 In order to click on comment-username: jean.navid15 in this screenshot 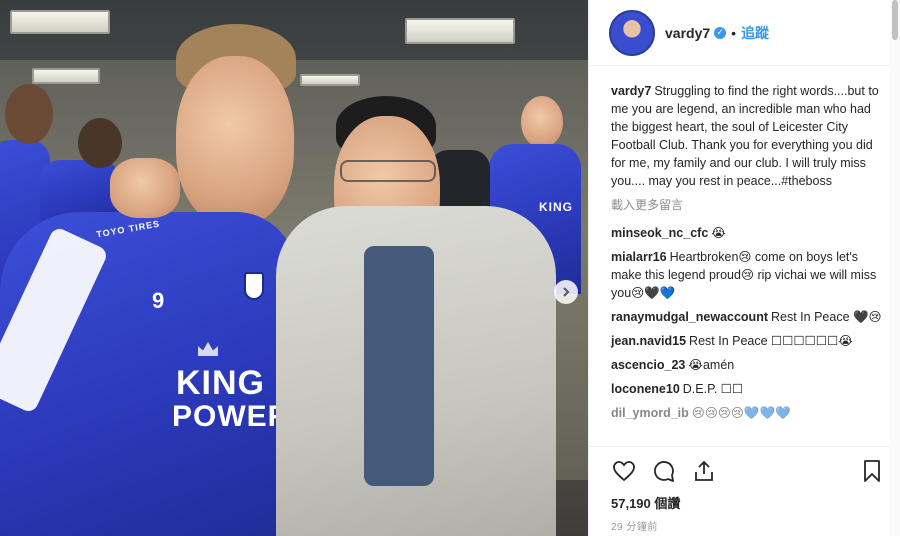, I will do `click(648, 341)`.